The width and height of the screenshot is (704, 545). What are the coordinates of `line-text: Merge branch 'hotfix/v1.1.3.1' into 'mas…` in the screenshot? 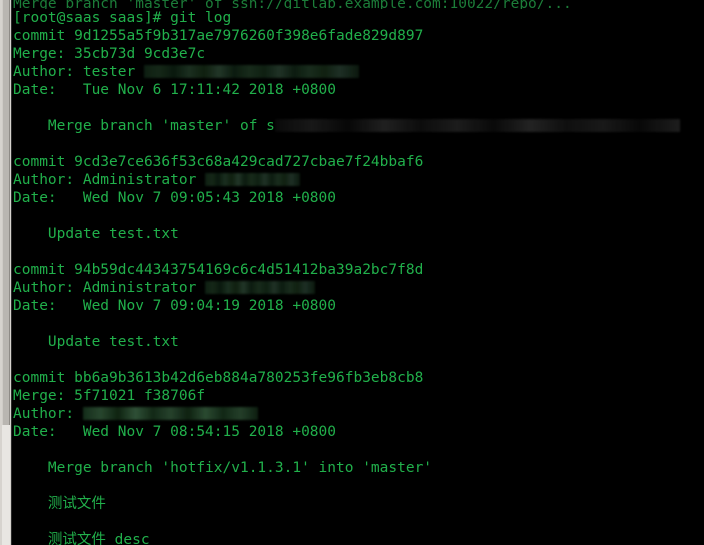 It's located at (223, 468).